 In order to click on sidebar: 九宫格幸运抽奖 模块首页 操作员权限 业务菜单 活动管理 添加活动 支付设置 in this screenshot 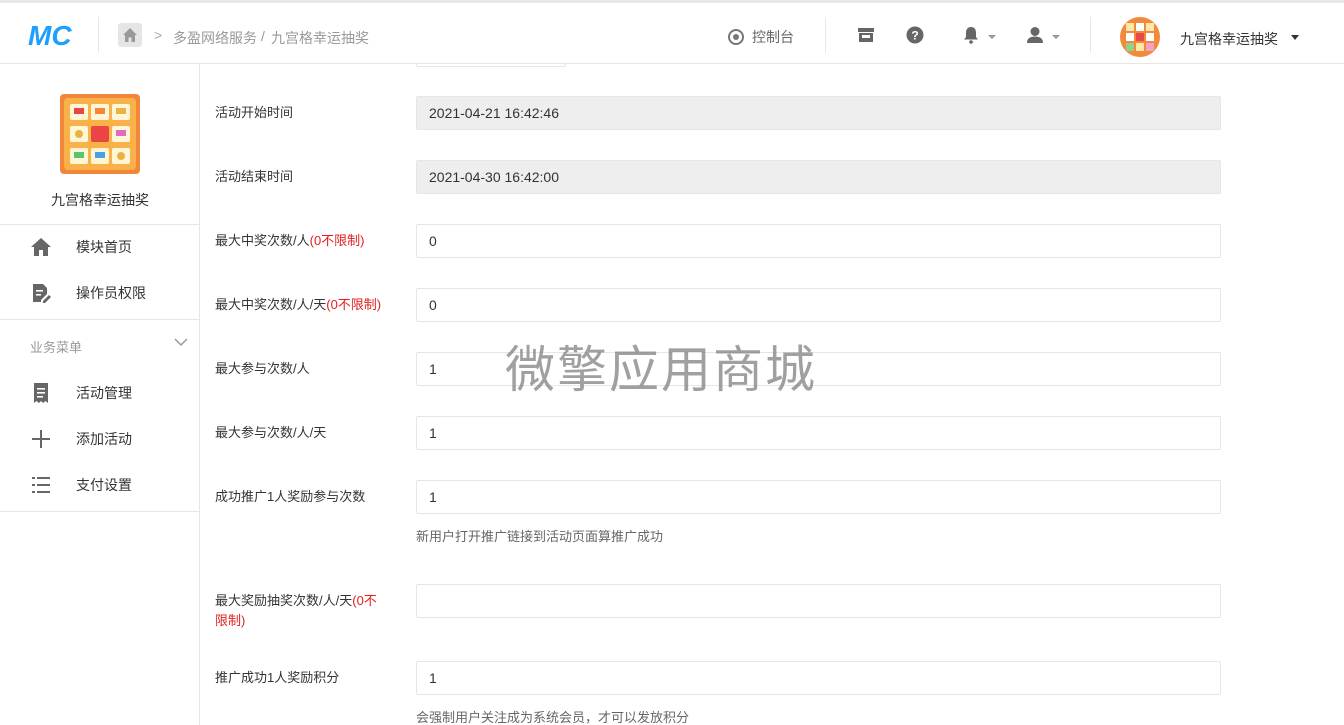, I will do `click(100, 394)`.